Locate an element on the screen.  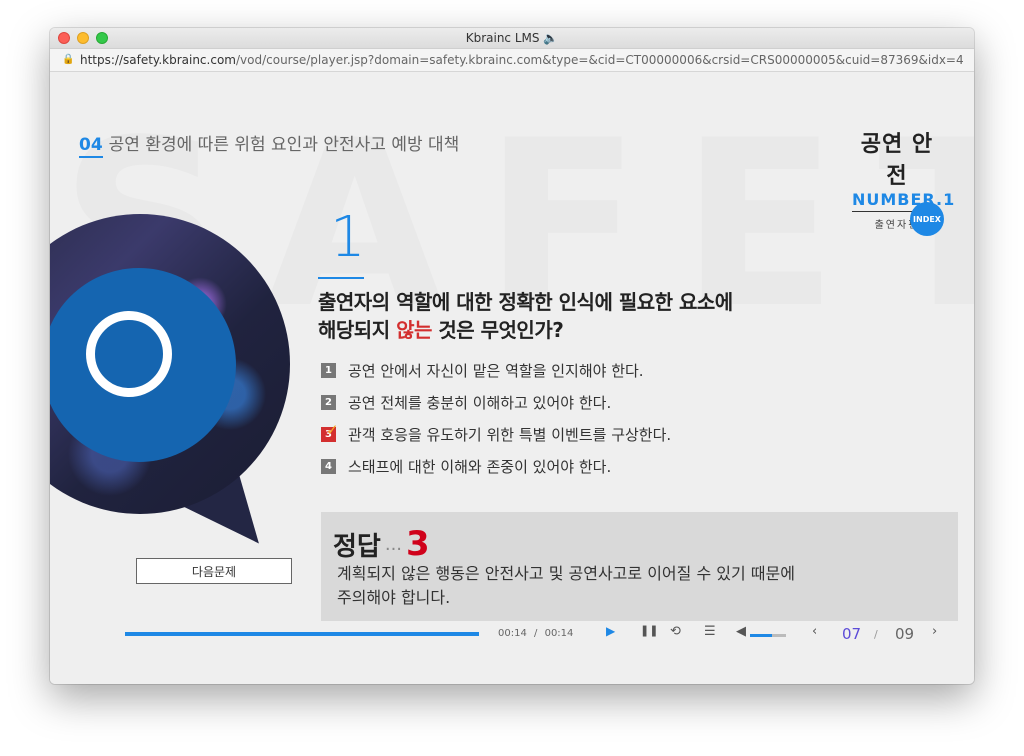
current-time: 00:14 is located at coordinates (512, 633).